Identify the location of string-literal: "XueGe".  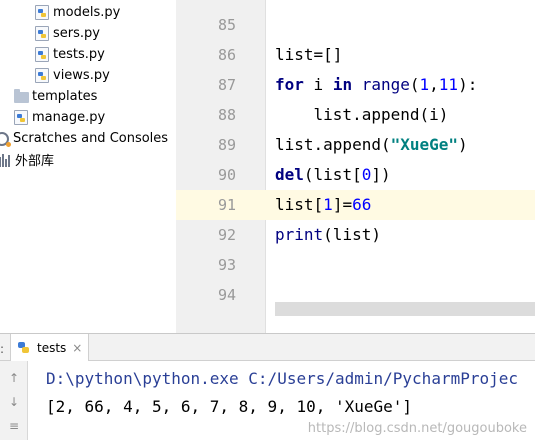
(424, 144).